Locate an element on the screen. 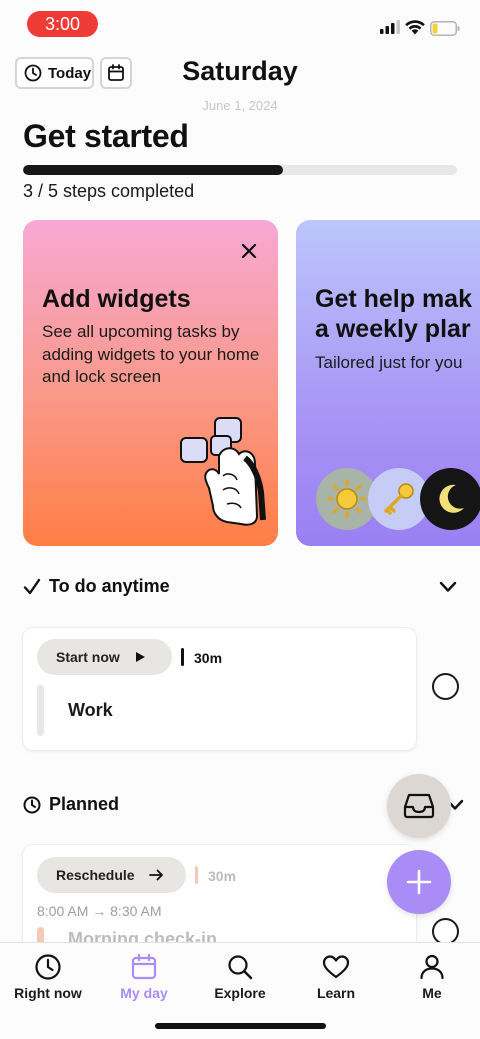 This screenshot has height=1039, width=480. card-title: Get help mak a weekly plar is located at coordinates (393, 314).